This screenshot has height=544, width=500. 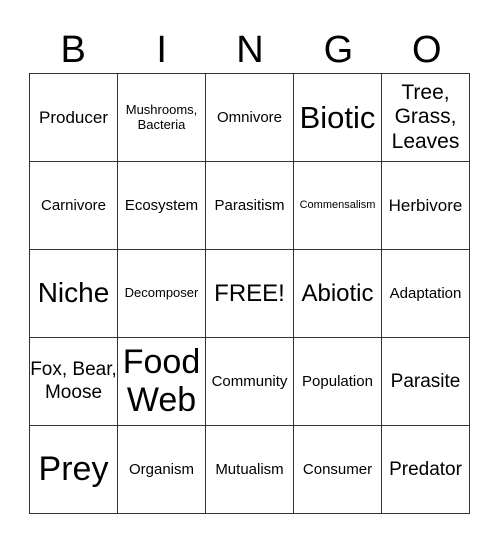 I want to click on bingo-cell: Parasite, so click(x=425, y=381).